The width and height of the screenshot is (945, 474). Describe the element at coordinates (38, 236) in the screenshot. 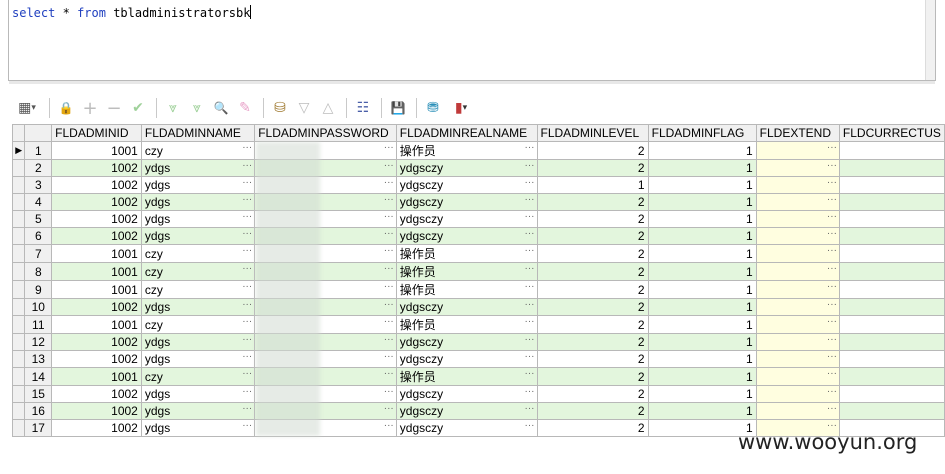

I see `row-number: 6` at that location.